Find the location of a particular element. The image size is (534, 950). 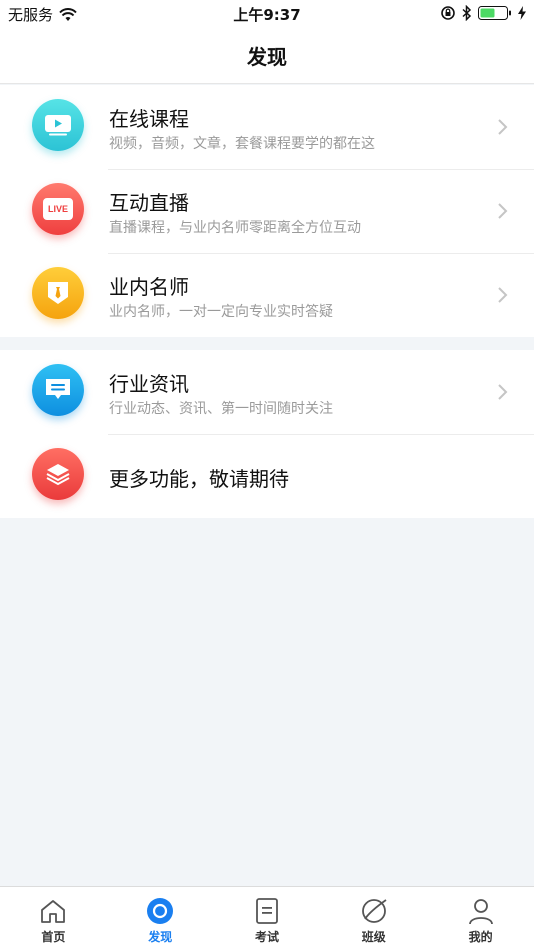

tab-exam: 考试 is located at coordinates (267, 918).